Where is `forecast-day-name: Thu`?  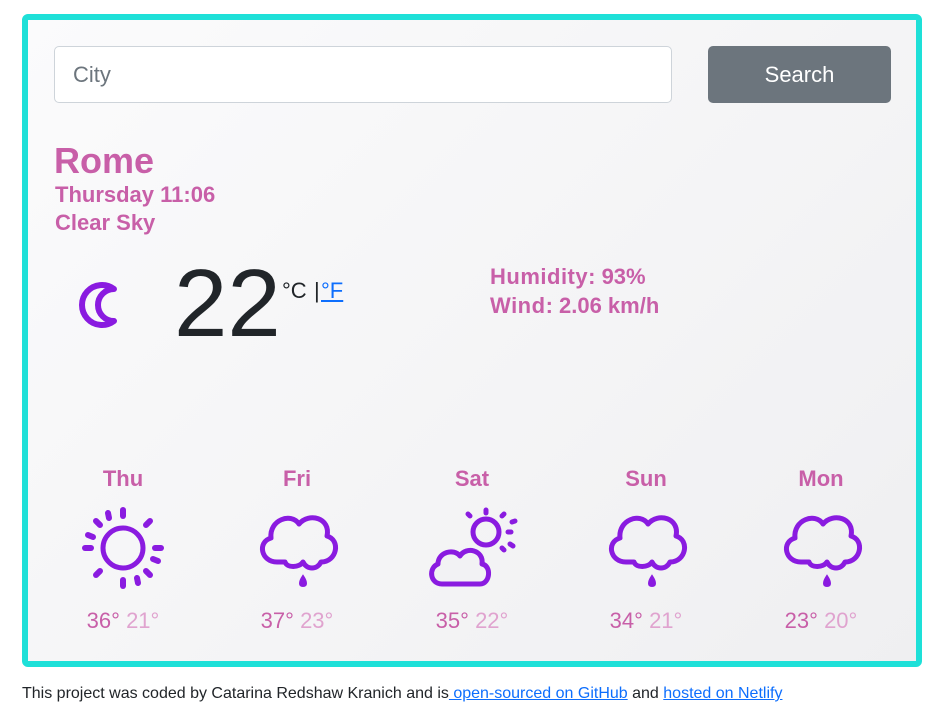
forecast-day-name: Thu is located at coordinates (123, 478).